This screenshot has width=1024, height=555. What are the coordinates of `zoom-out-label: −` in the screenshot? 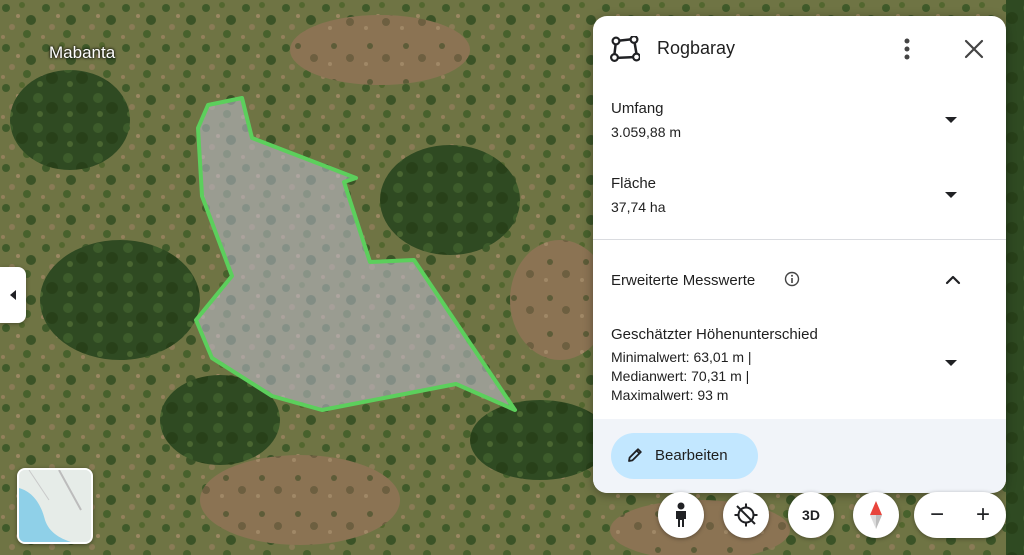 It's located at (936, 514).